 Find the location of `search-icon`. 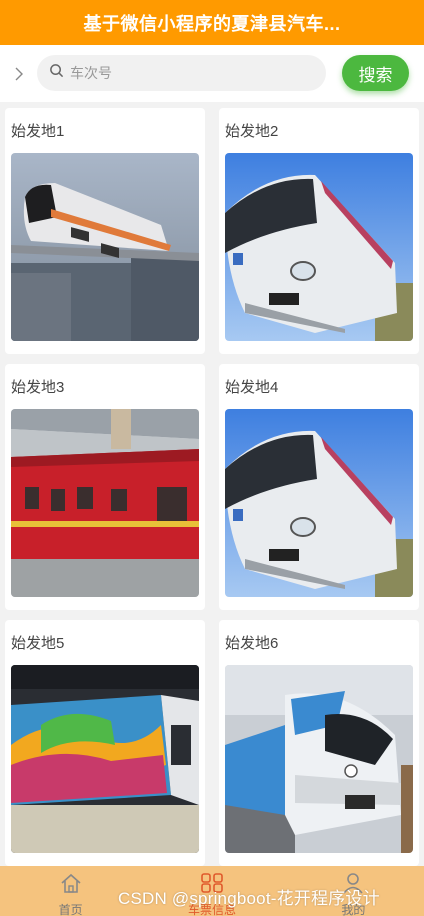

search-icon is located at coordinates (56, 73).